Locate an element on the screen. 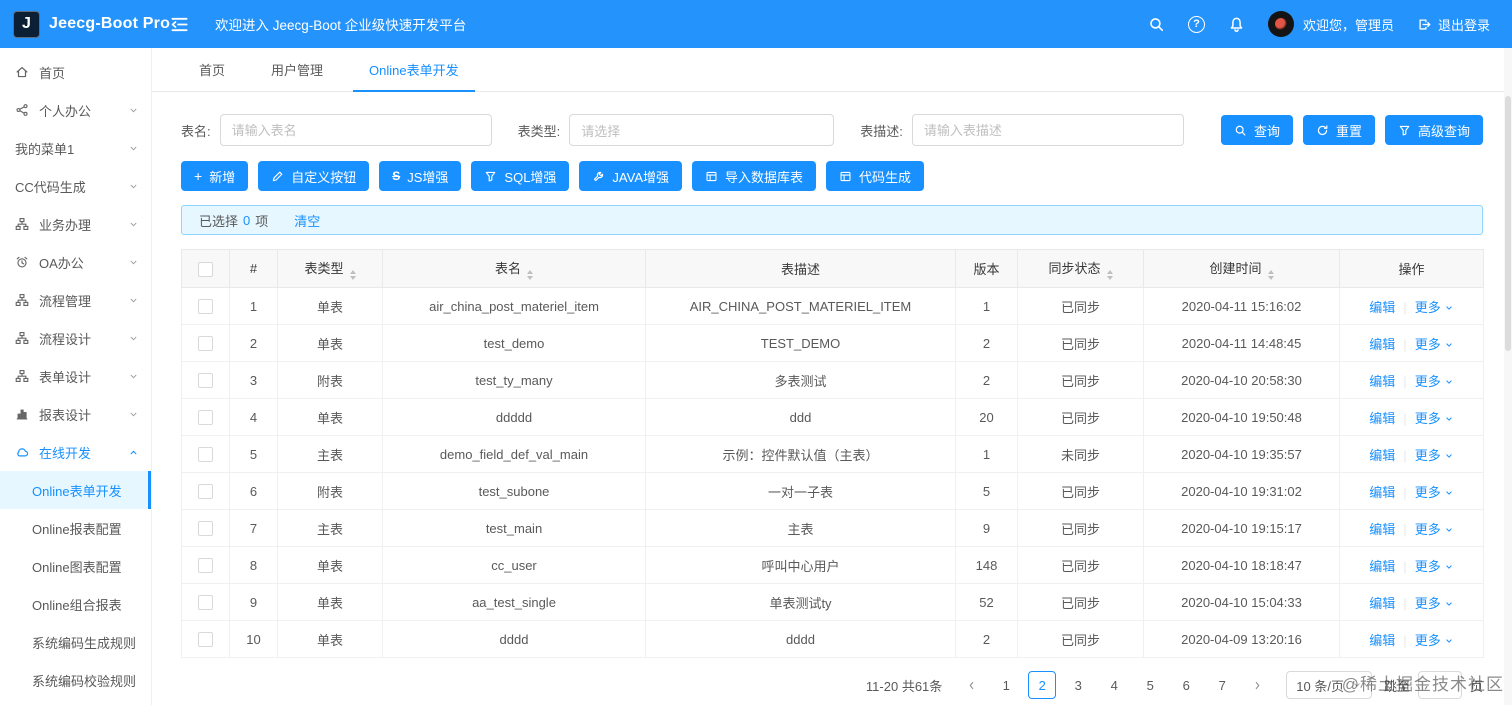 This screenshot has height=705, width=1512. jump-page-input is located at coordinates (1439, 685).